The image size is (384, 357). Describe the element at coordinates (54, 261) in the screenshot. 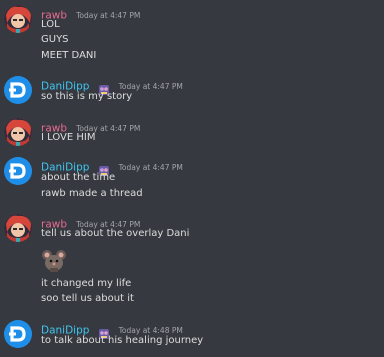

I see `mouse-sticker-icon` at that location.